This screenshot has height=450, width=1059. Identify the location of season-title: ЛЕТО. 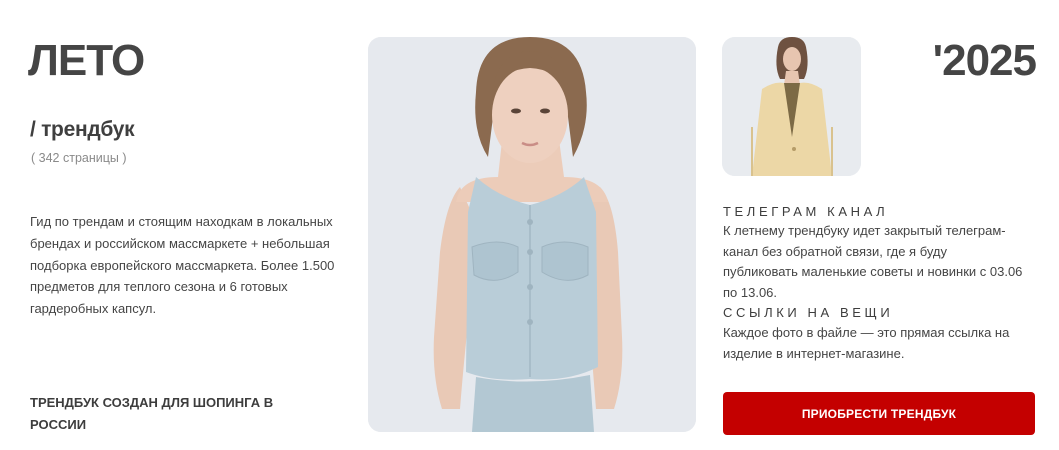
(86, 60).